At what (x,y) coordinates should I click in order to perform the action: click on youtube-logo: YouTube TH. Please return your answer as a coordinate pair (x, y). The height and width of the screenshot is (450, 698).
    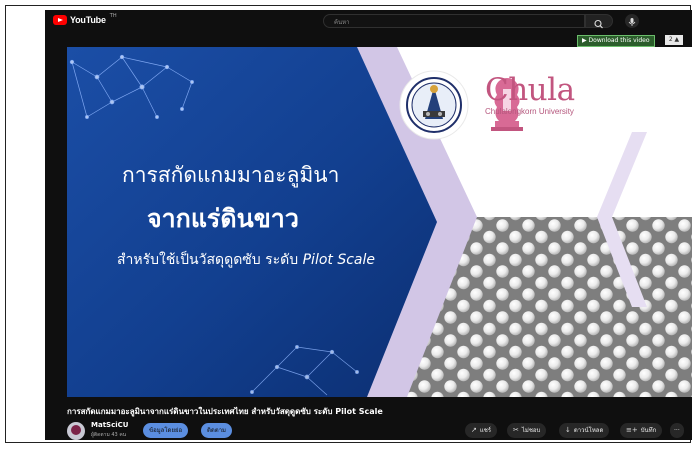
    Looking at the image, I should click on (85, 19).